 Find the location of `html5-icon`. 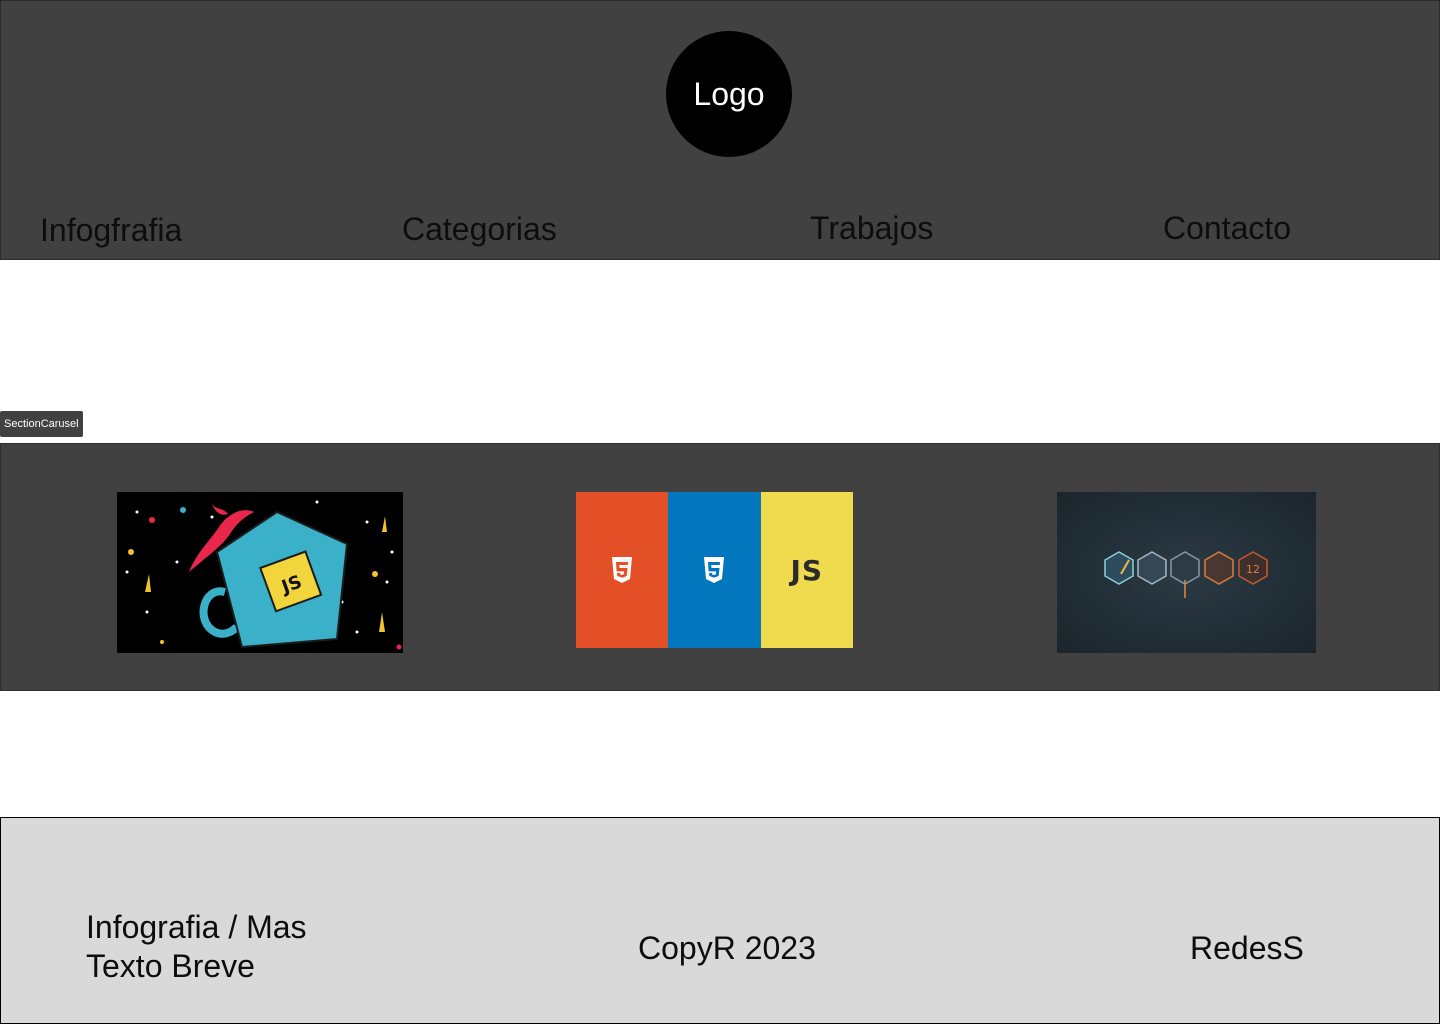

html5-icon is located at coordinates (622, 570).